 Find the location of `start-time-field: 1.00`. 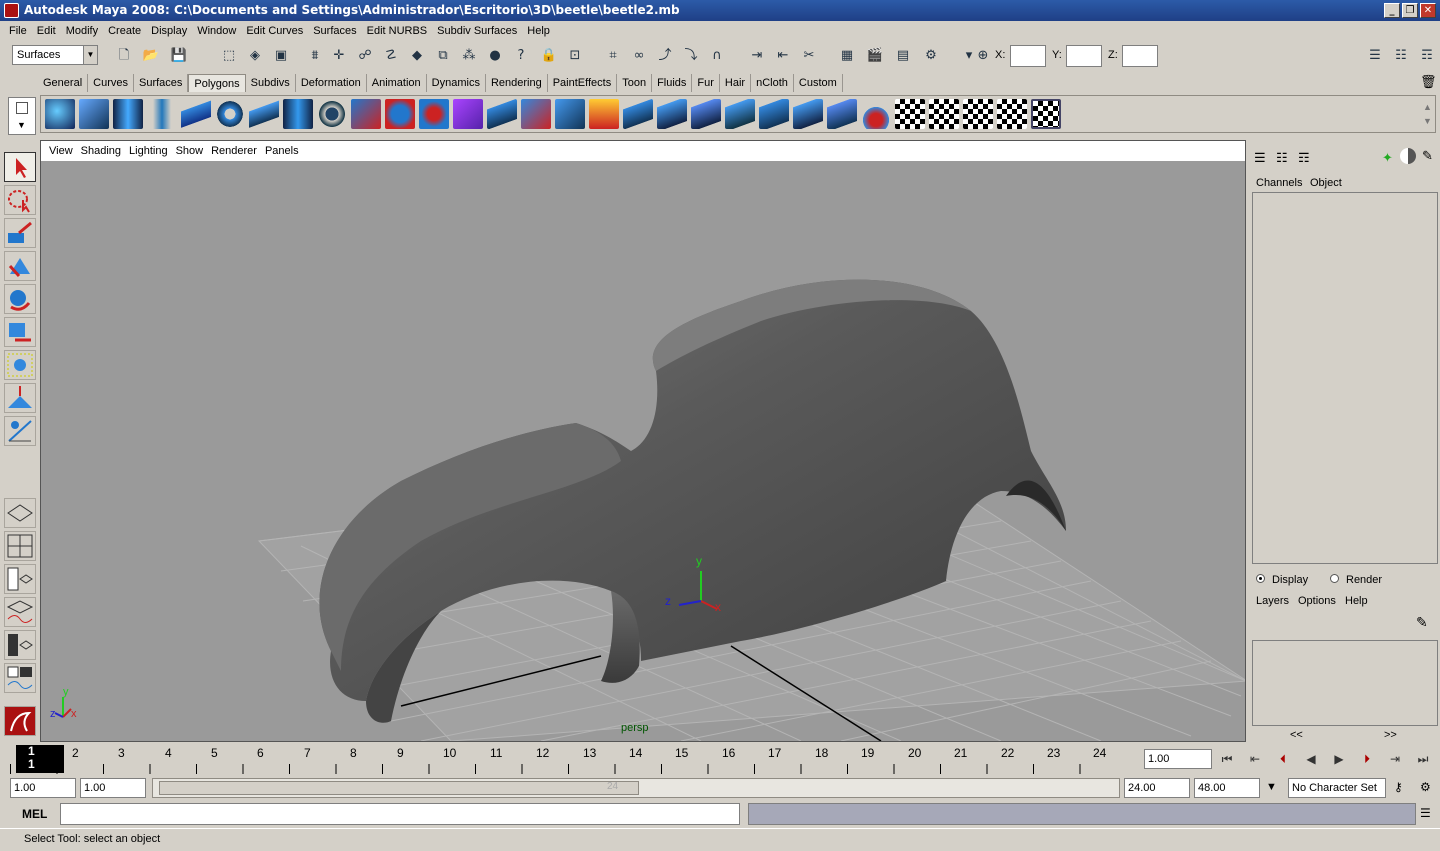

start-time-field: 1.00 is located at coordinates (43, 788).